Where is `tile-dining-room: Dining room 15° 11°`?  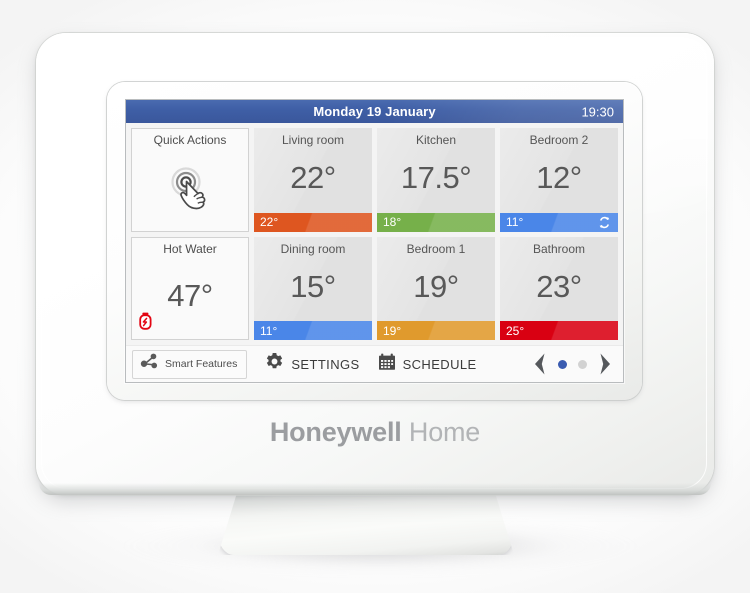 tile-dining-room: Dining room 15° 11° is located at coordinates (313, 288).